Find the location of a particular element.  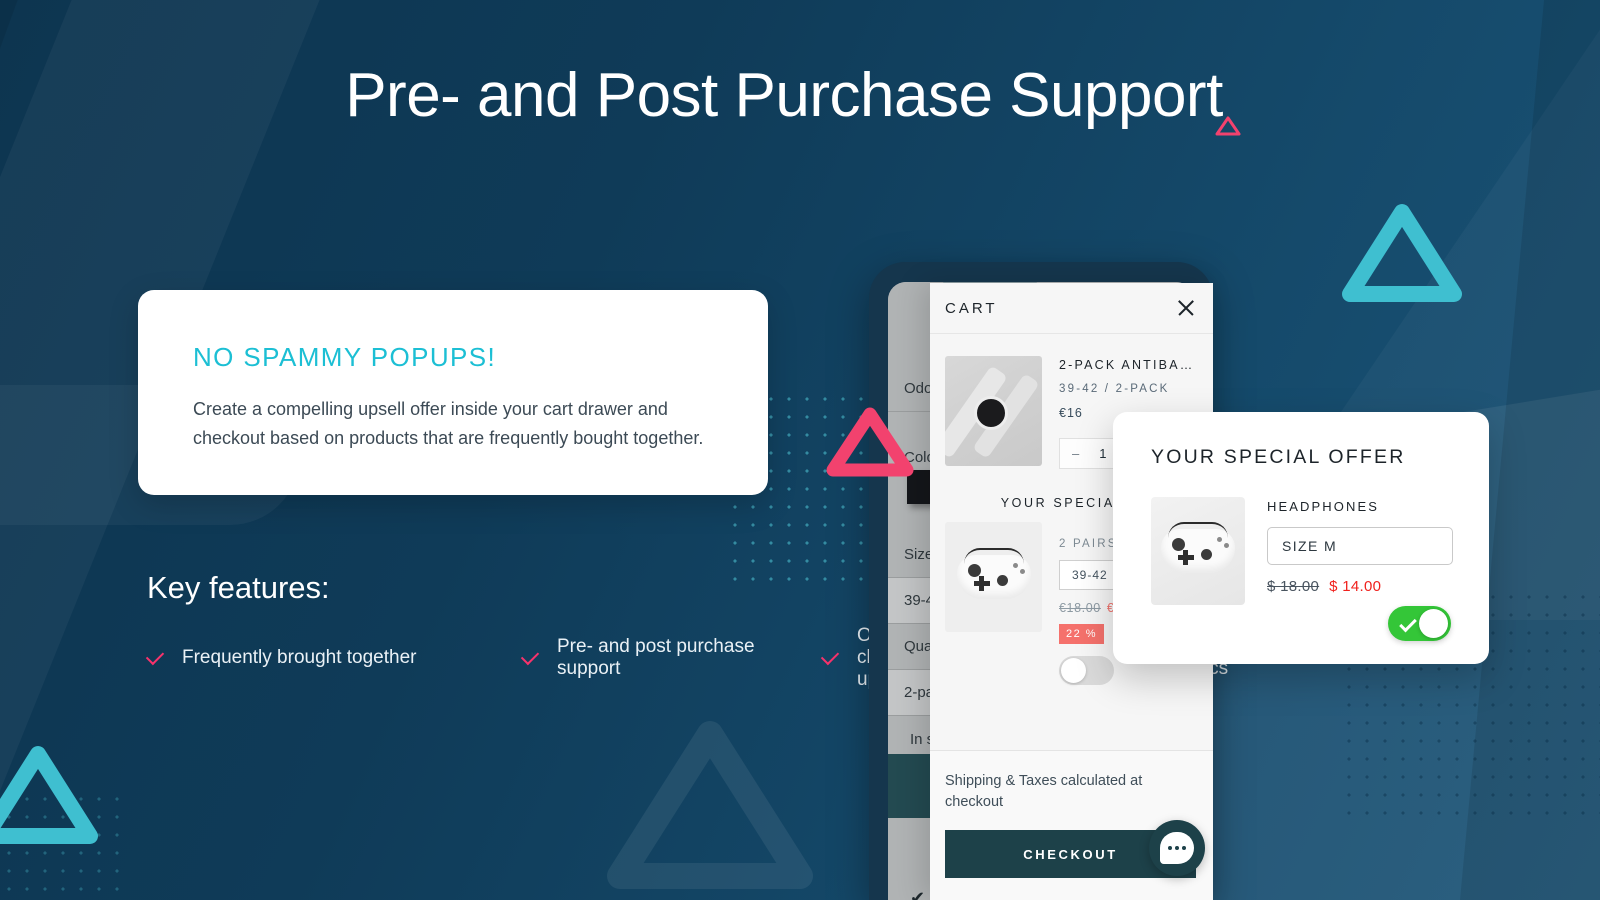

special-offer-title: YOUR SPECIAL OFFER is located at coordinates (1278, 457).